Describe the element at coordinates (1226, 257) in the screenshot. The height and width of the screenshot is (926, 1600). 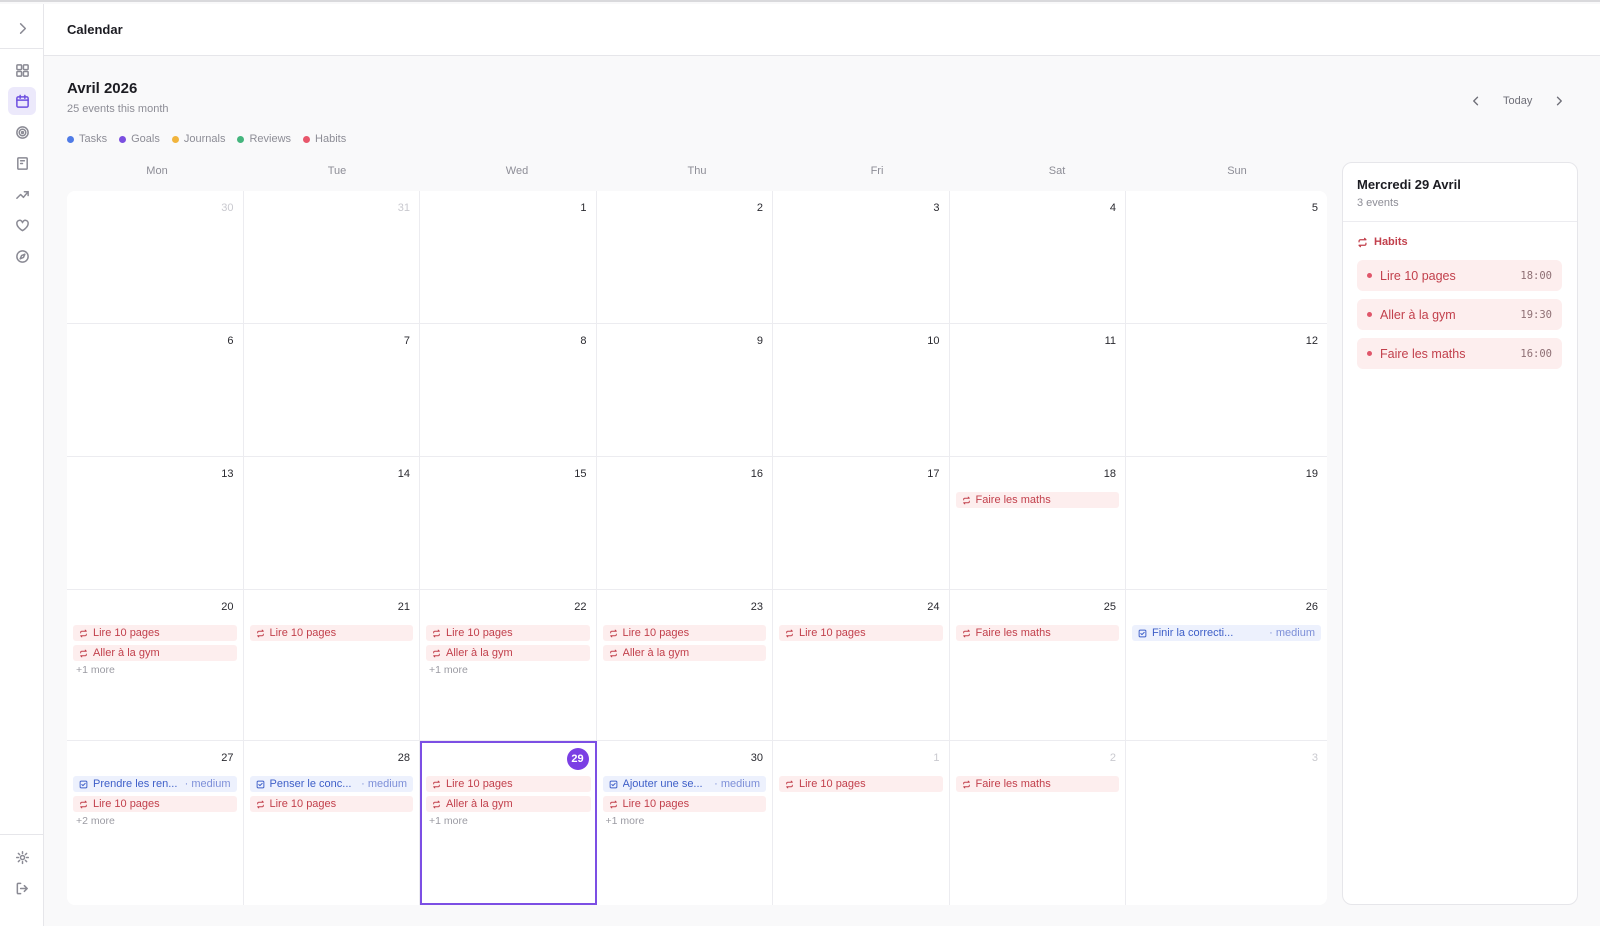
I see `day-cell: 5` at that location.